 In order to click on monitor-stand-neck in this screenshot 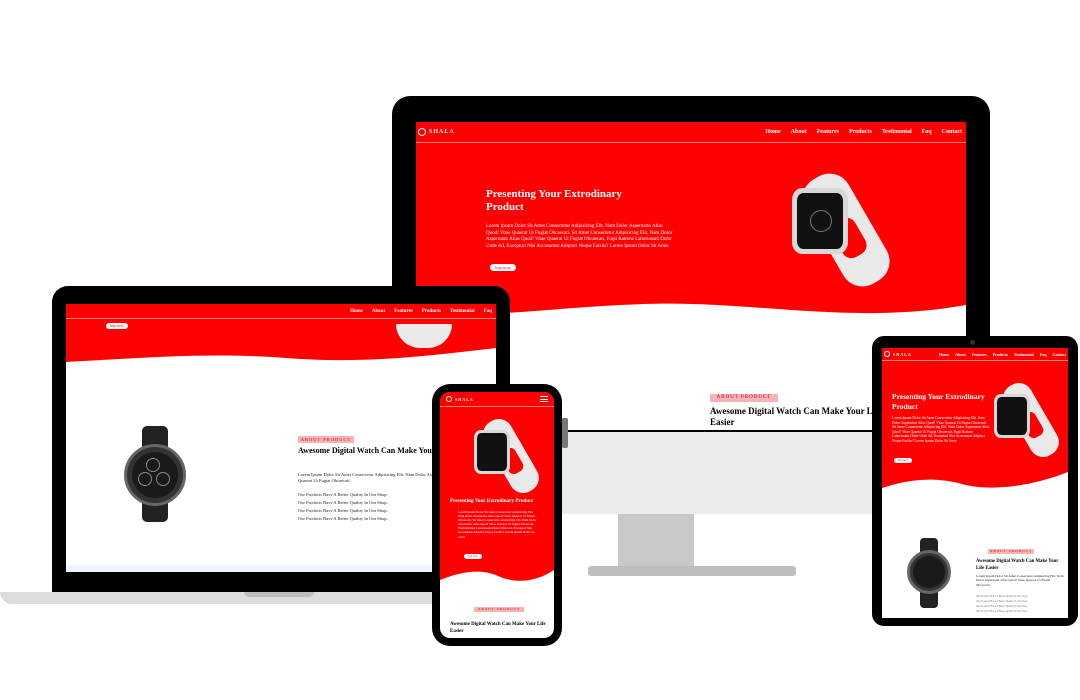, I will do `click(656, 540)`.